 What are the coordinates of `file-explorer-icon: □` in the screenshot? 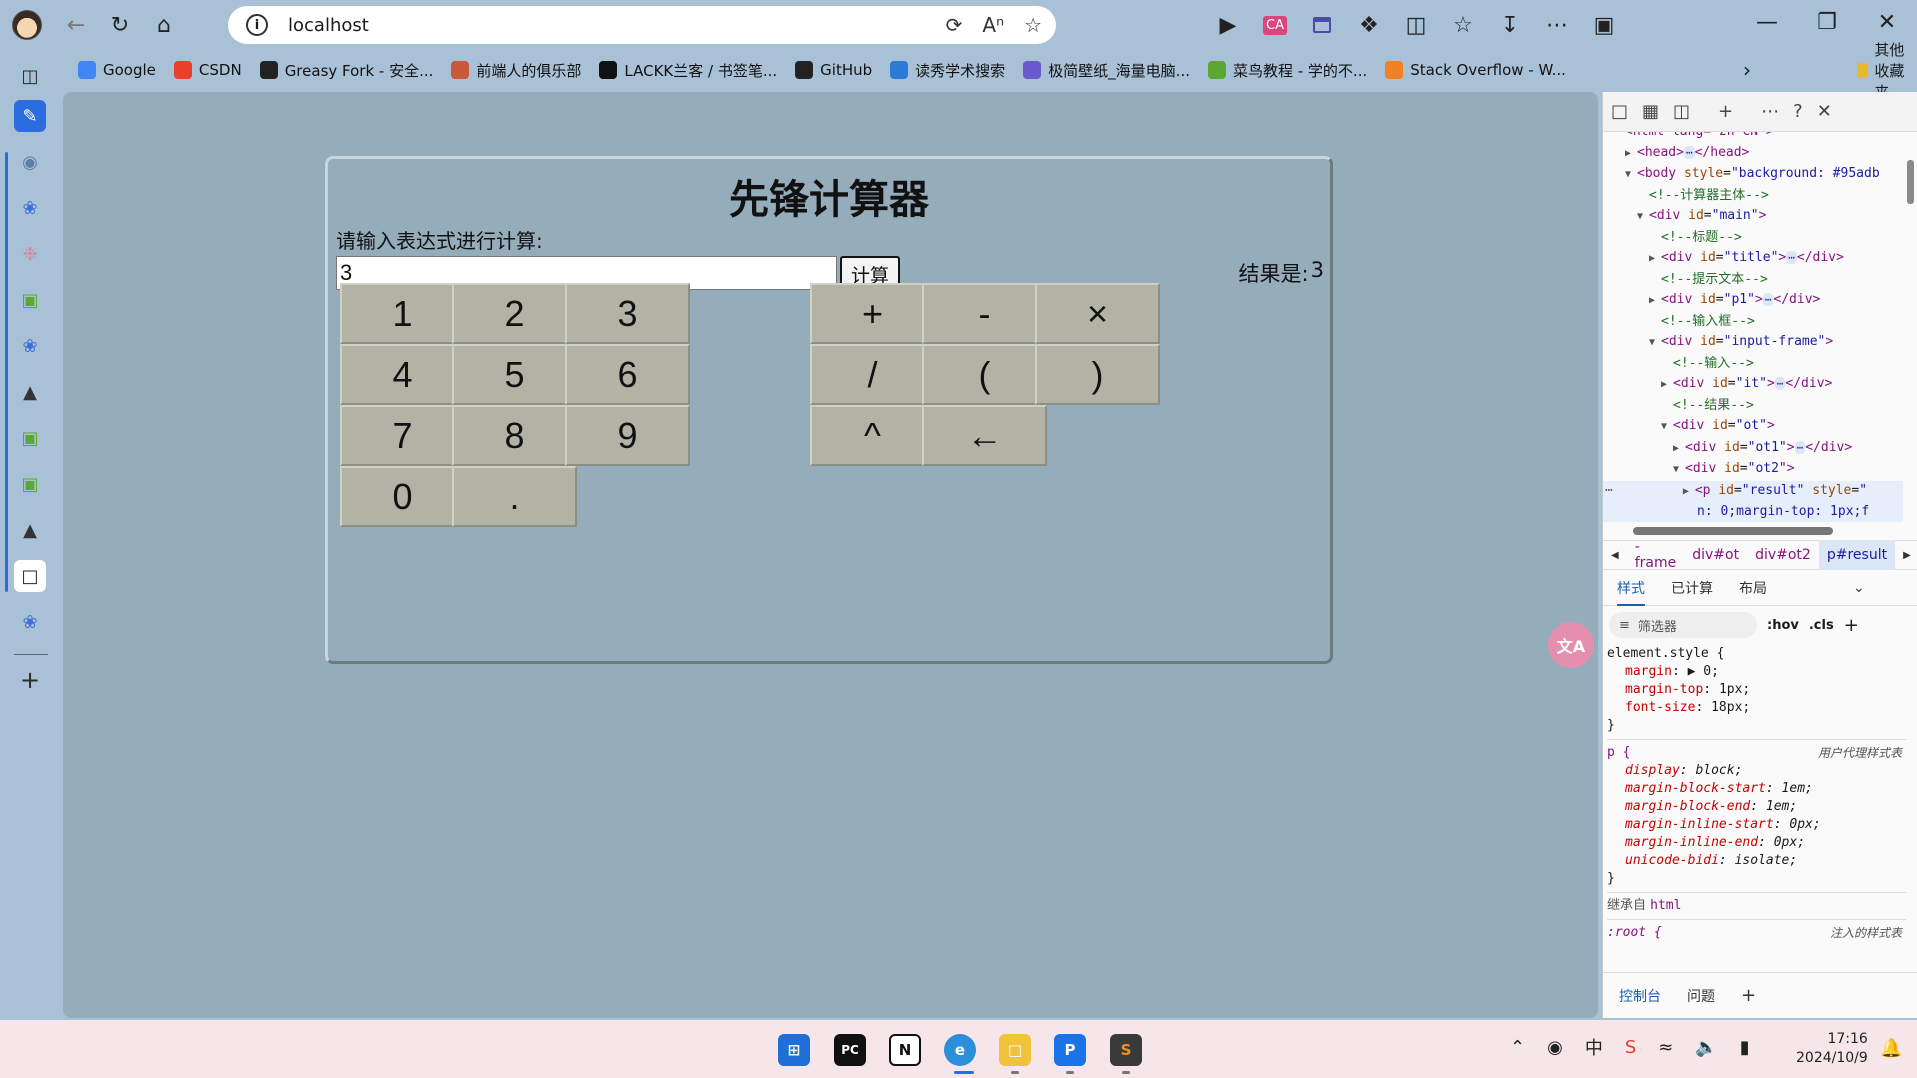 It's located at (1015, 1050).